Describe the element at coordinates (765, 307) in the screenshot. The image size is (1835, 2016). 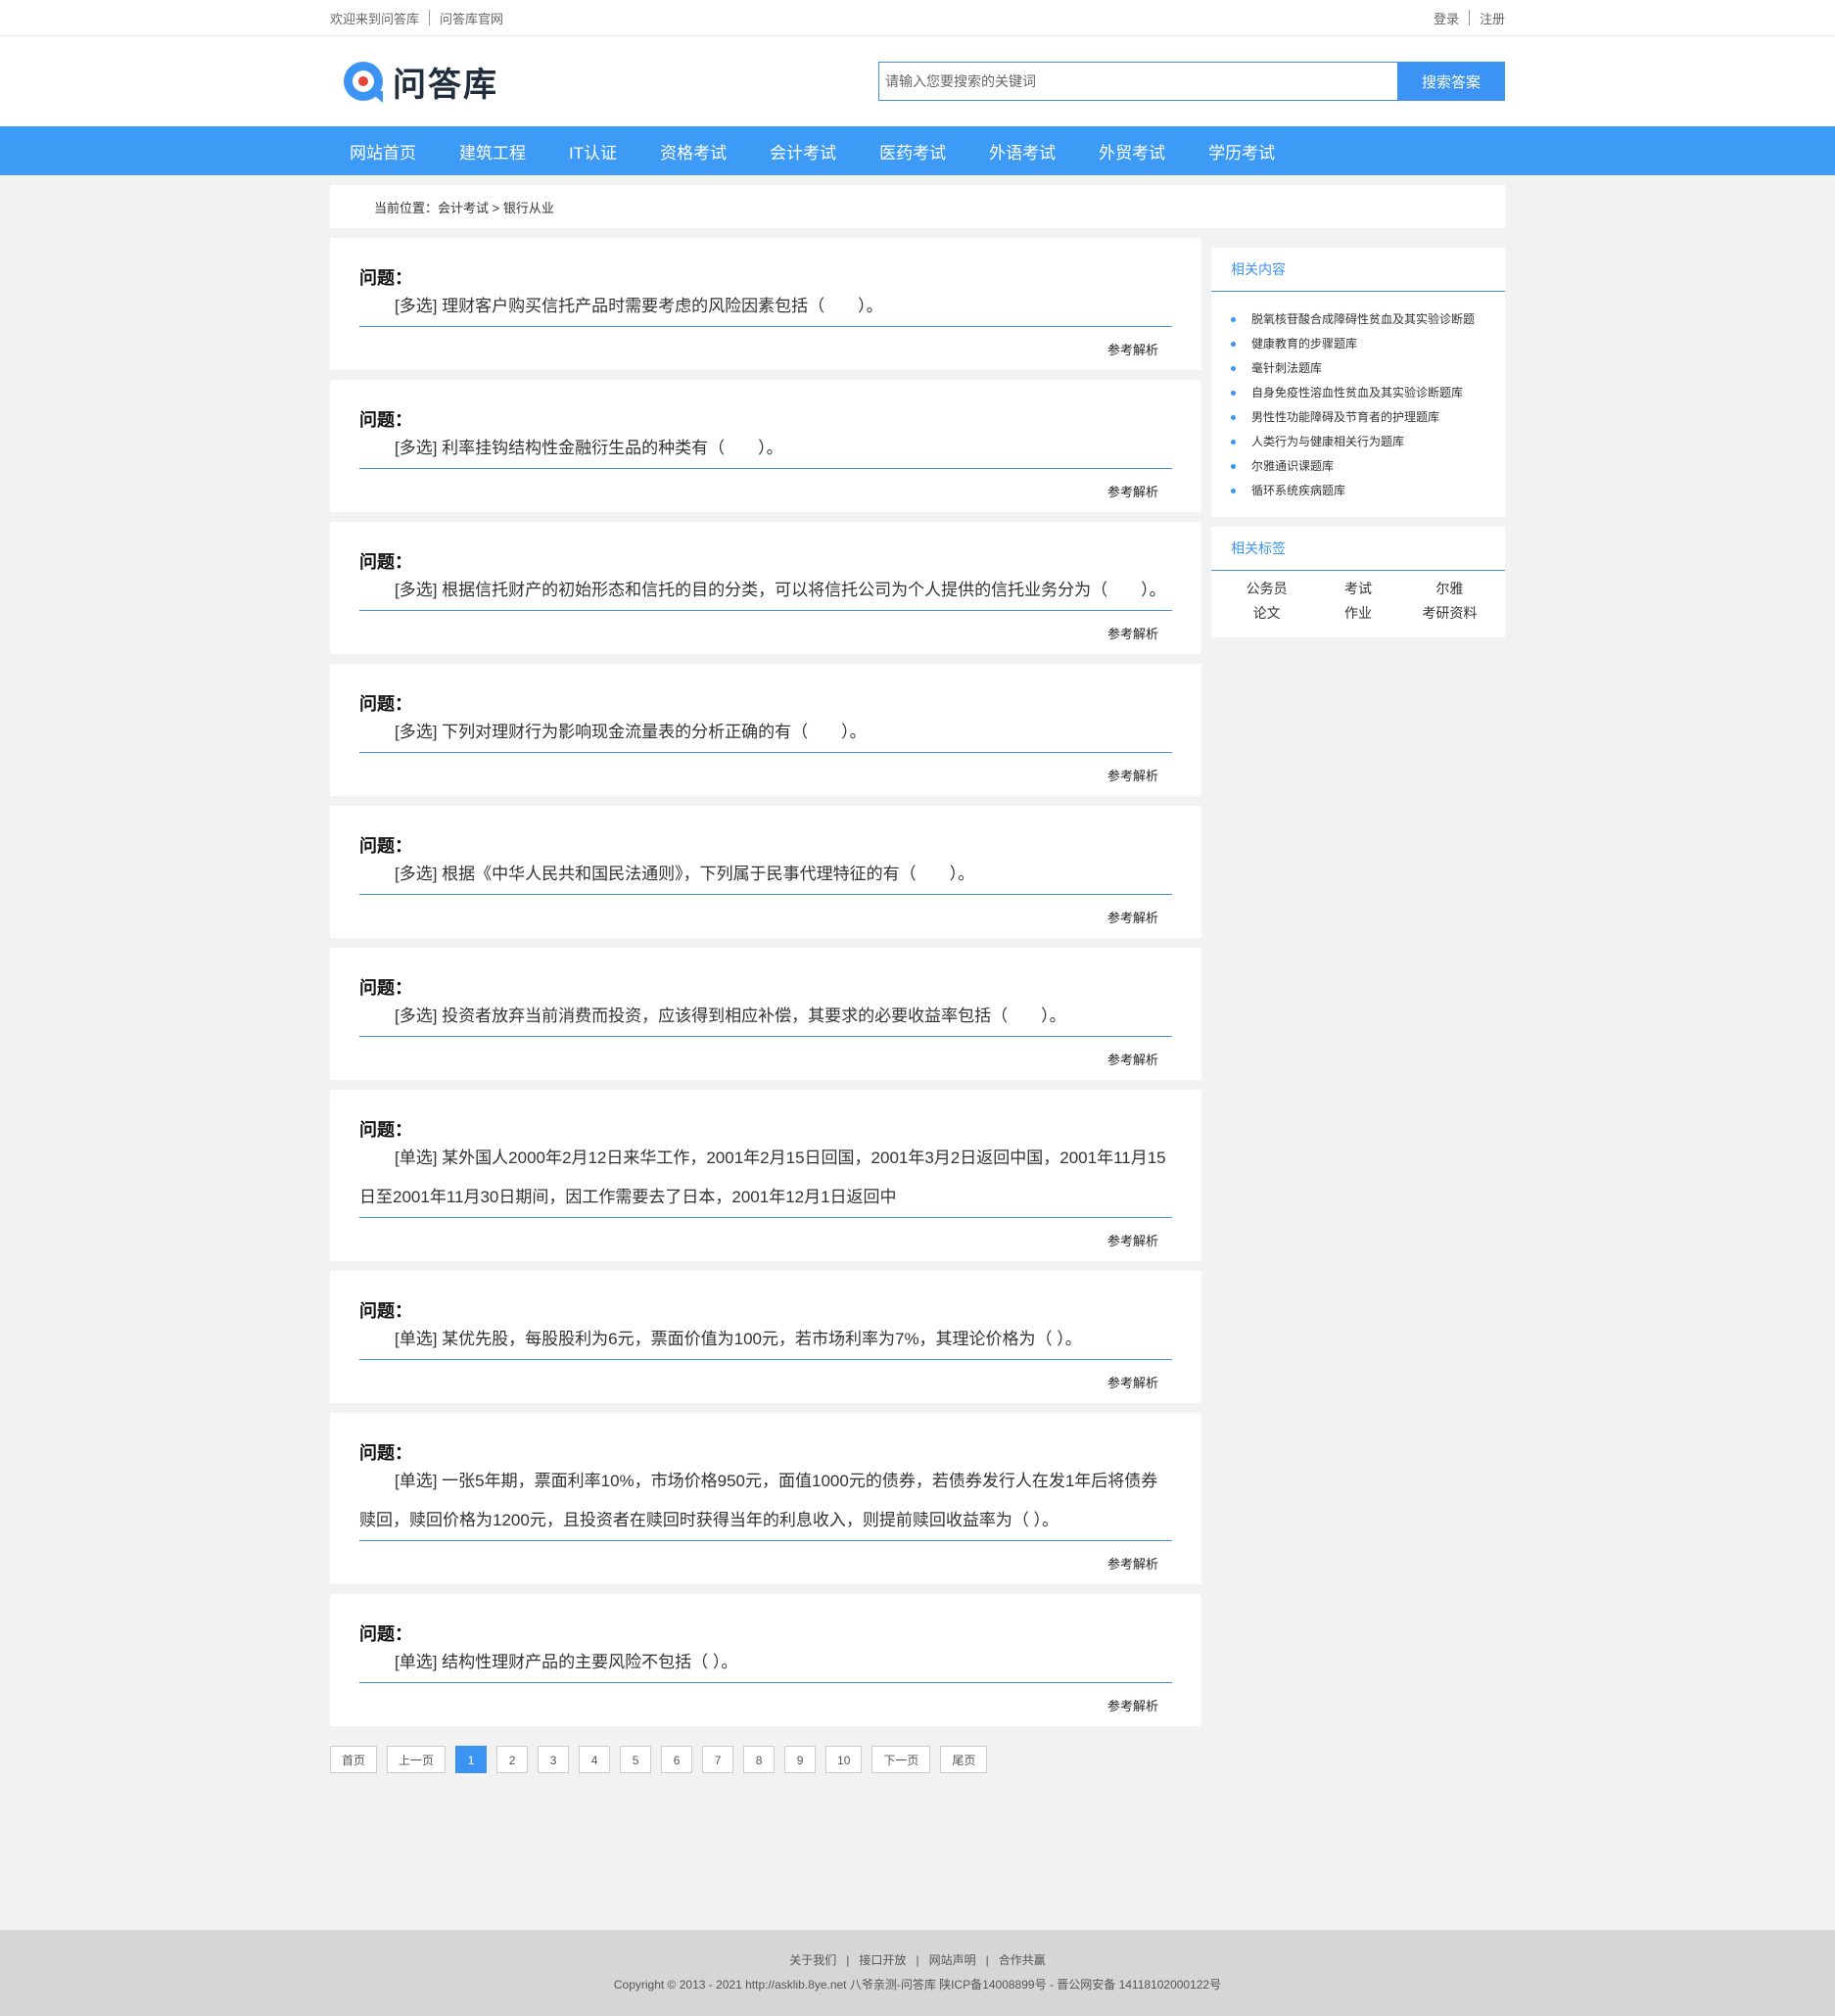
I see `question-text: [多选] 理财客户购买信托产品时需要考虑的风险因素包括（ ）。` at that location.